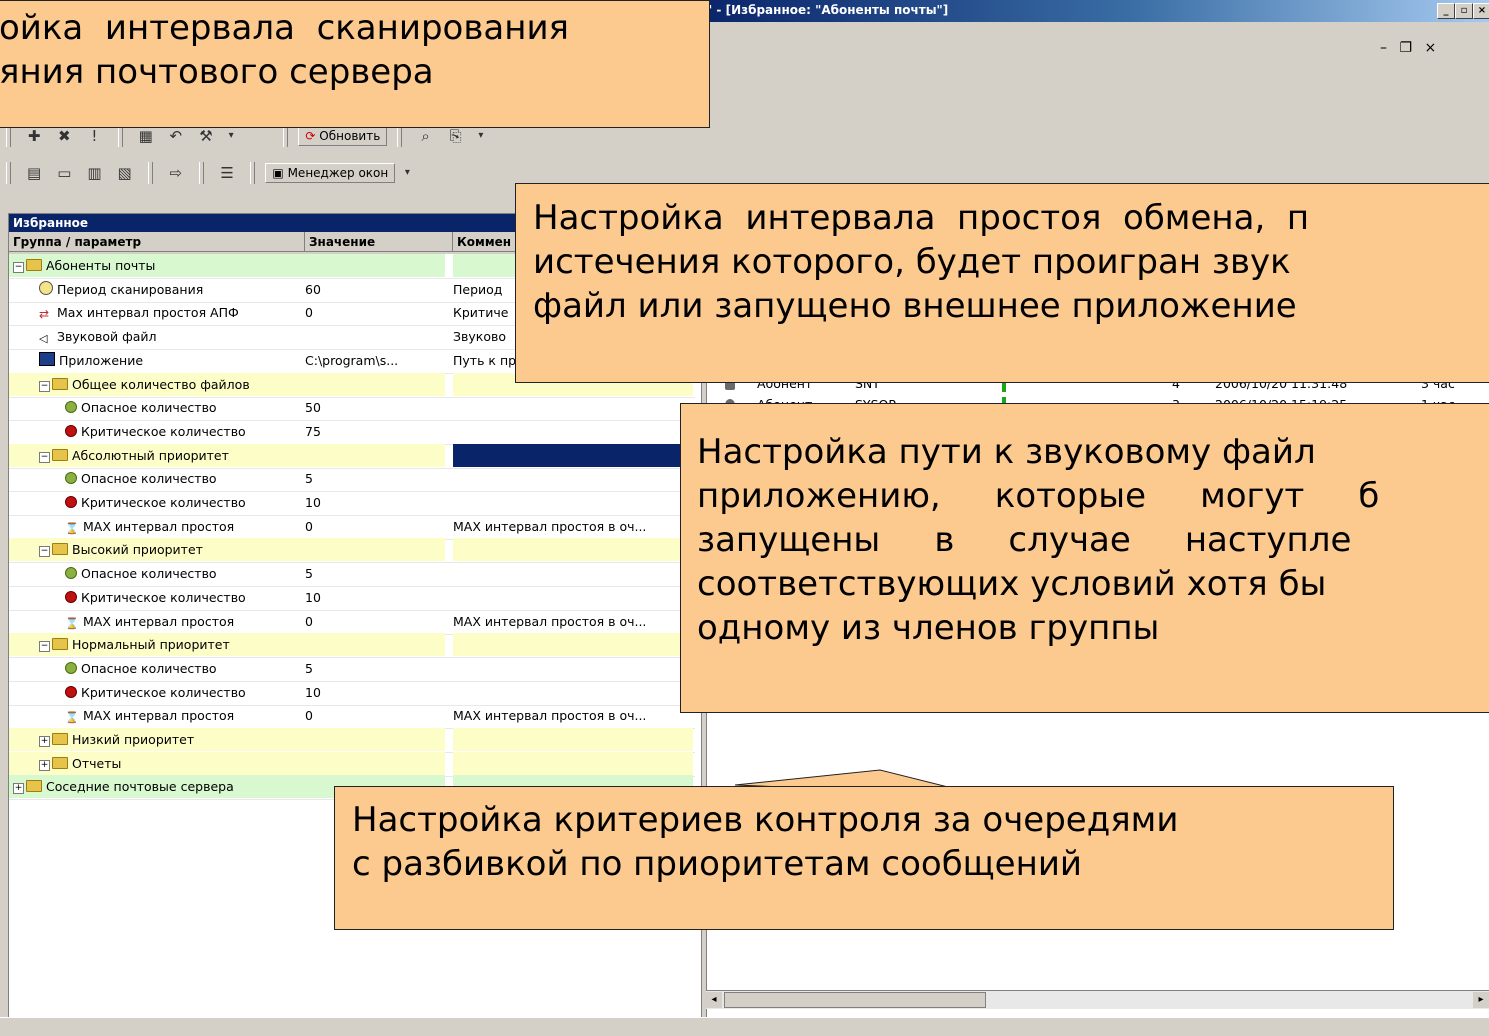  I want to click on callout-idle-interval-line-1: Настройка интервала простоя обмена, п, so click(921, 218).